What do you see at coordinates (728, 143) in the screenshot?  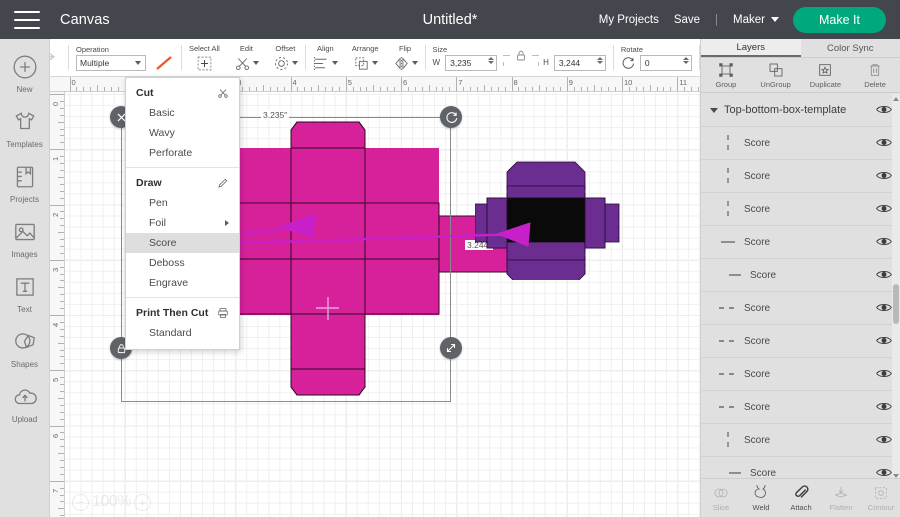 I see `layer-stroke-icon` at bounding box center [728, 143].